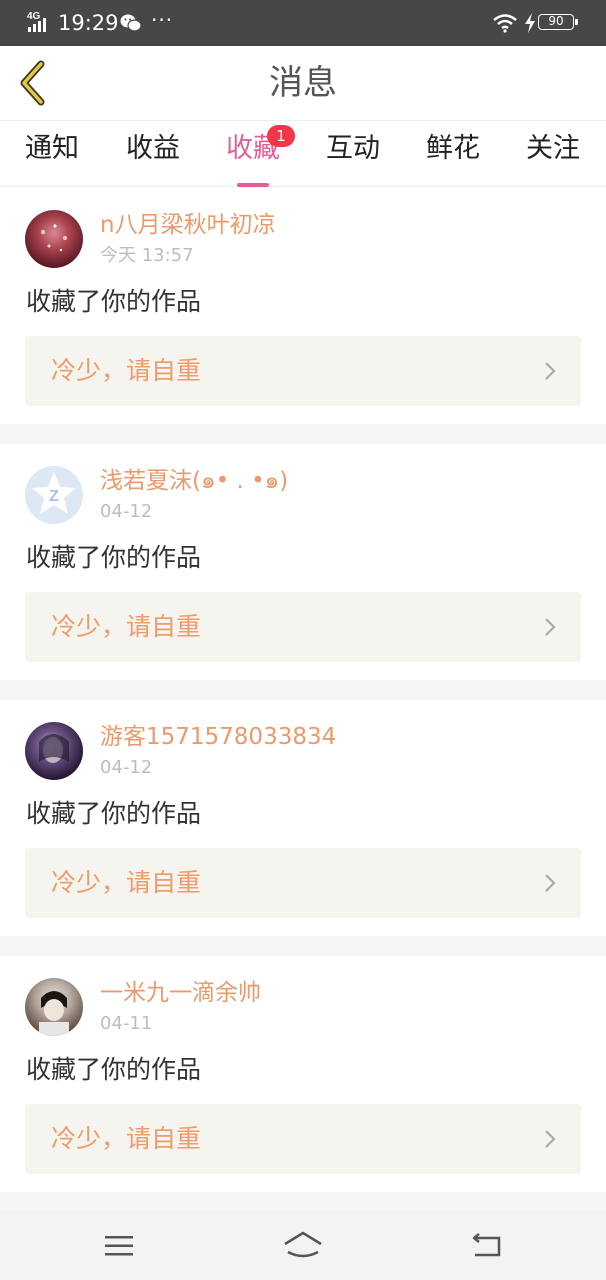 The height and width of the screenshot is (1280, 606). I want to click on tab-follows: 关注, so click(553, 149).